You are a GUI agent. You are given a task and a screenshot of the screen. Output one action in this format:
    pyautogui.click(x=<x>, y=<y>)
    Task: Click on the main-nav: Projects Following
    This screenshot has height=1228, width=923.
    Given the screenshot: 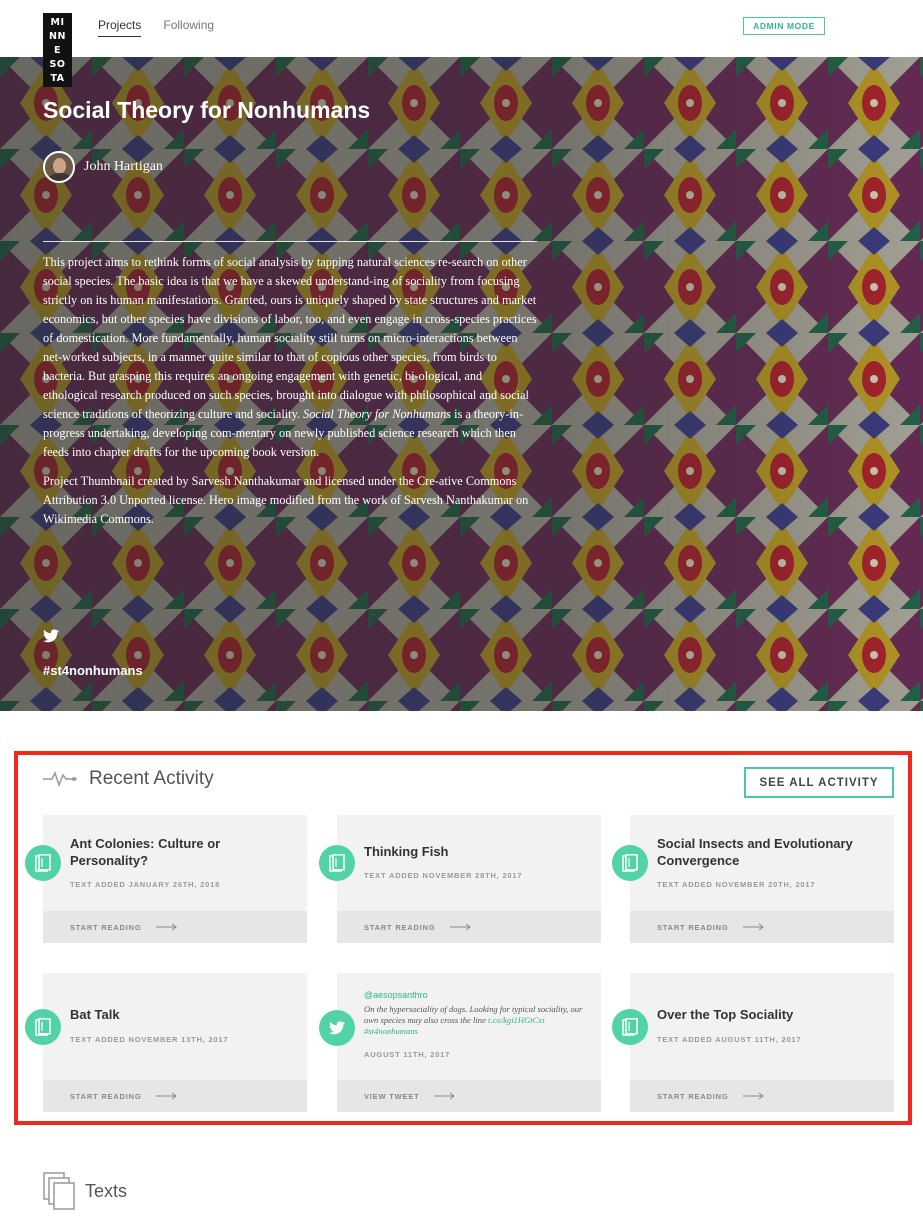 What is the action you would take?
    pyautogui.click(x=156, y=27)
    